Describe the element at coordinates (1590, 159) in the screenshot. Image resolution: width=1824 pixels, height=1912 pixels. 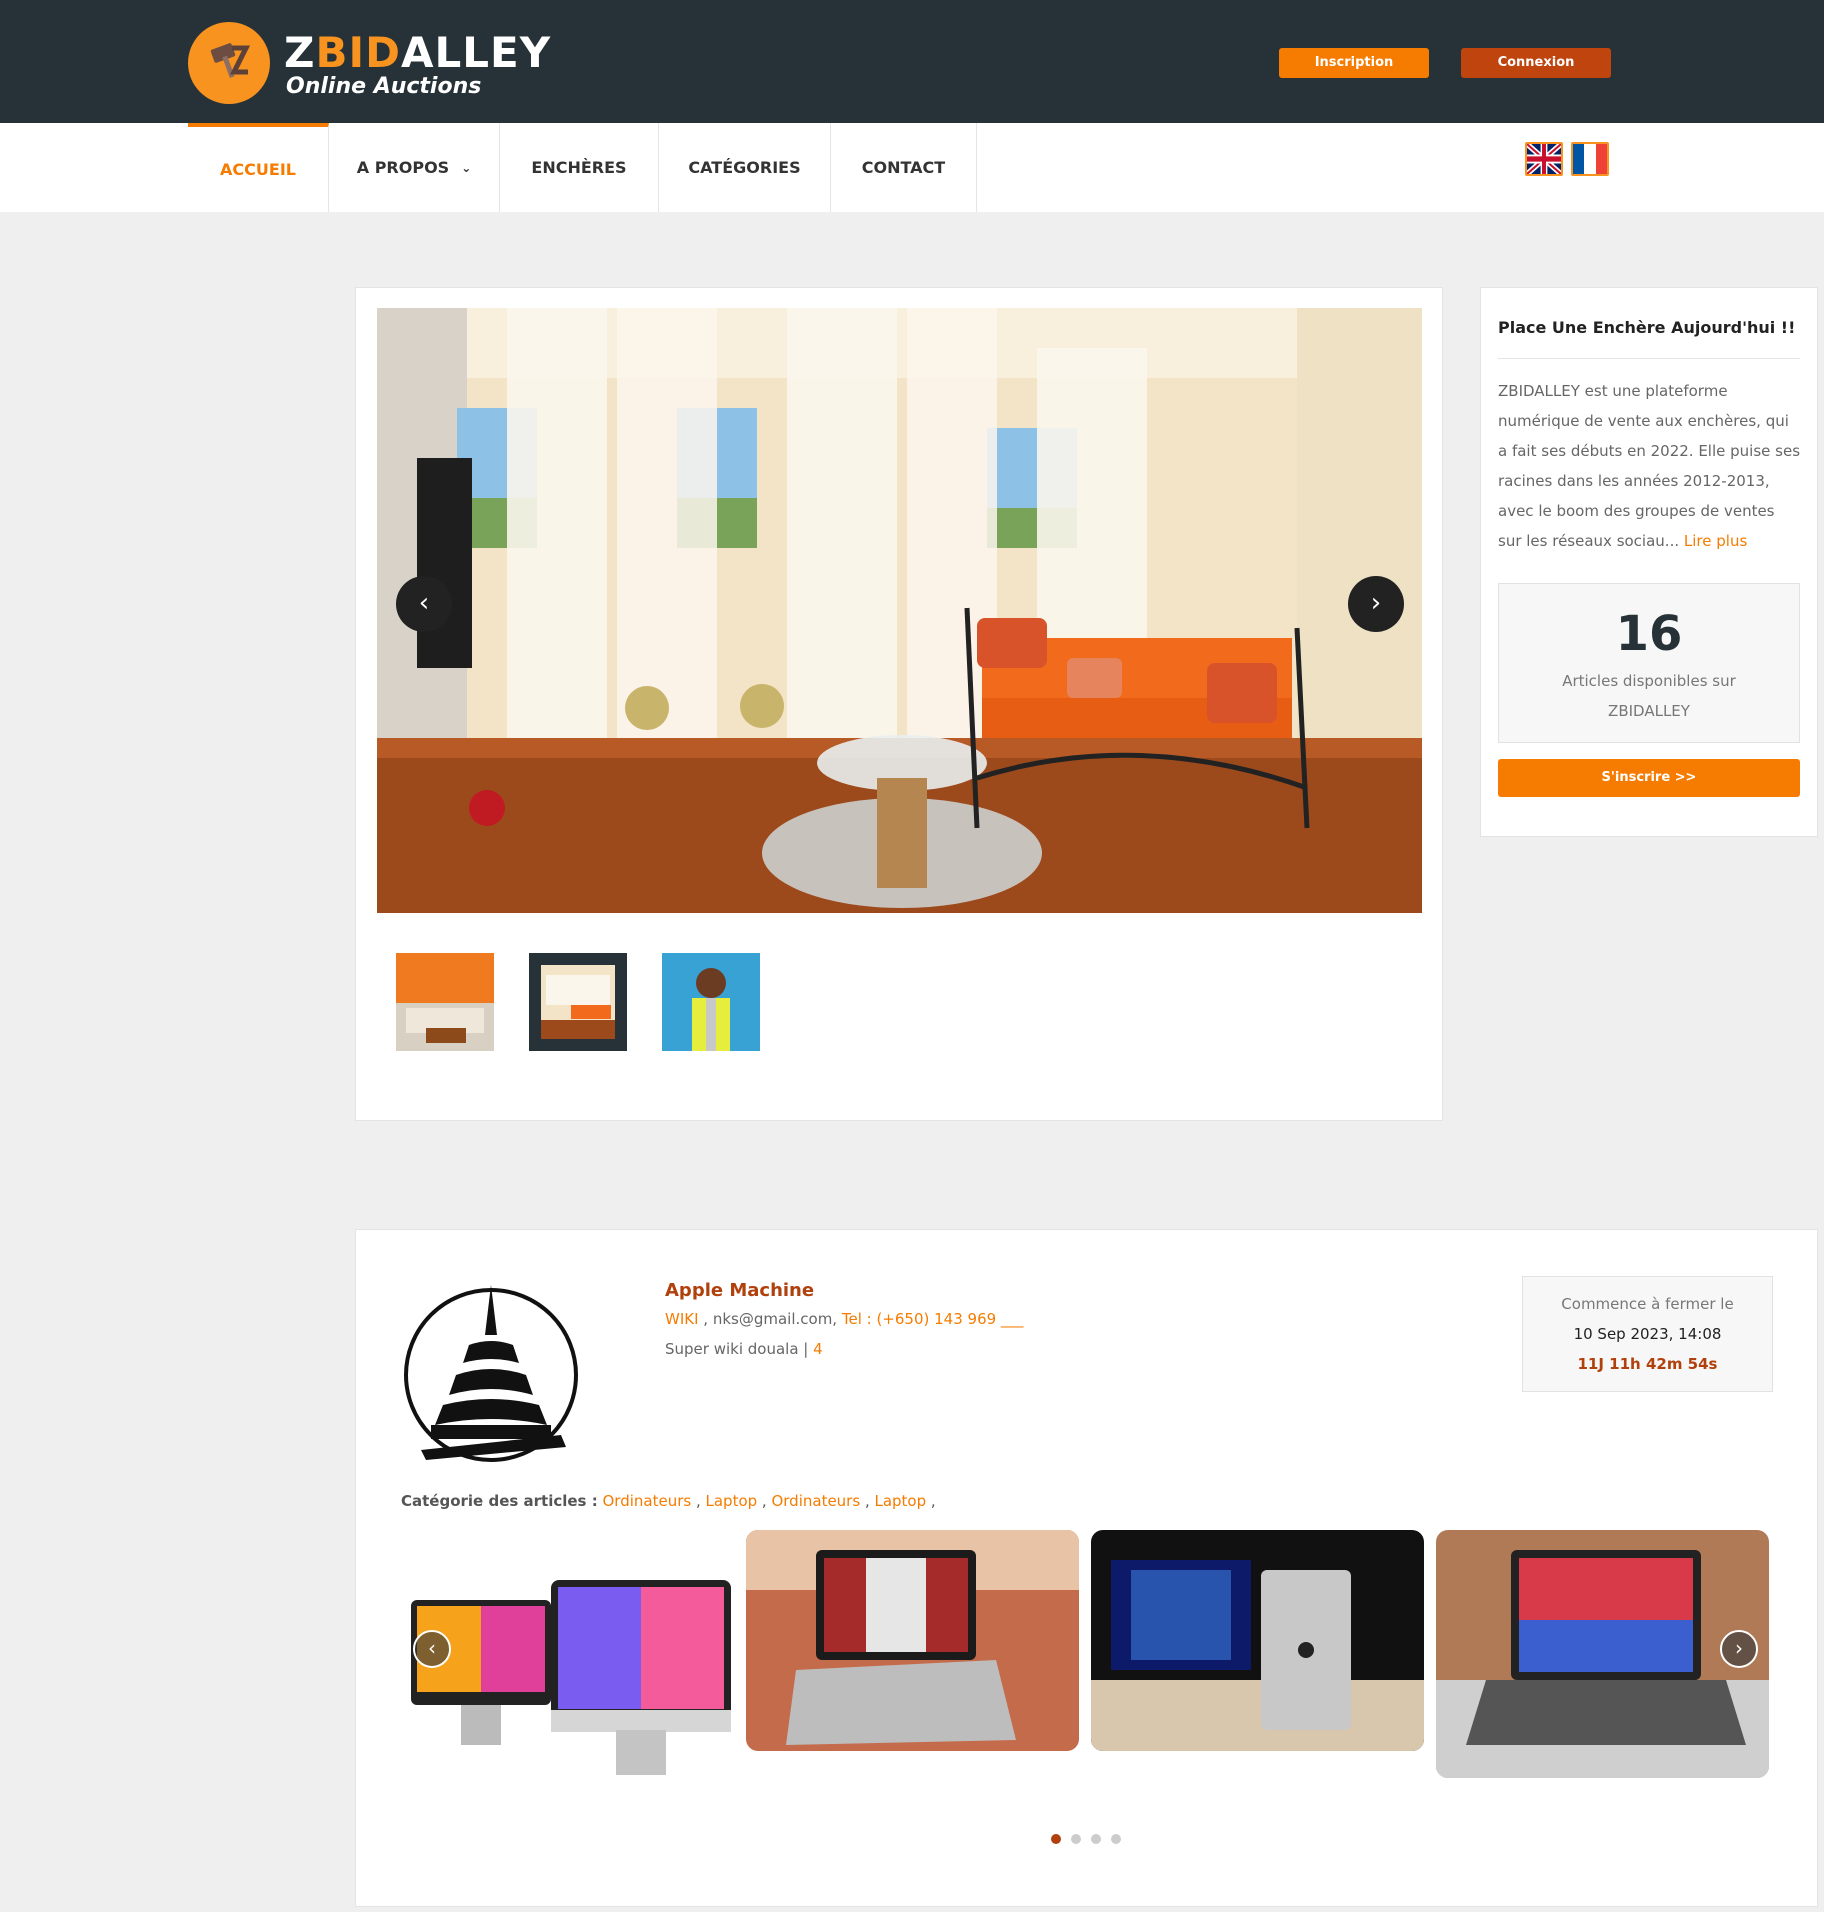
I see `french-flag-icon` at that location.